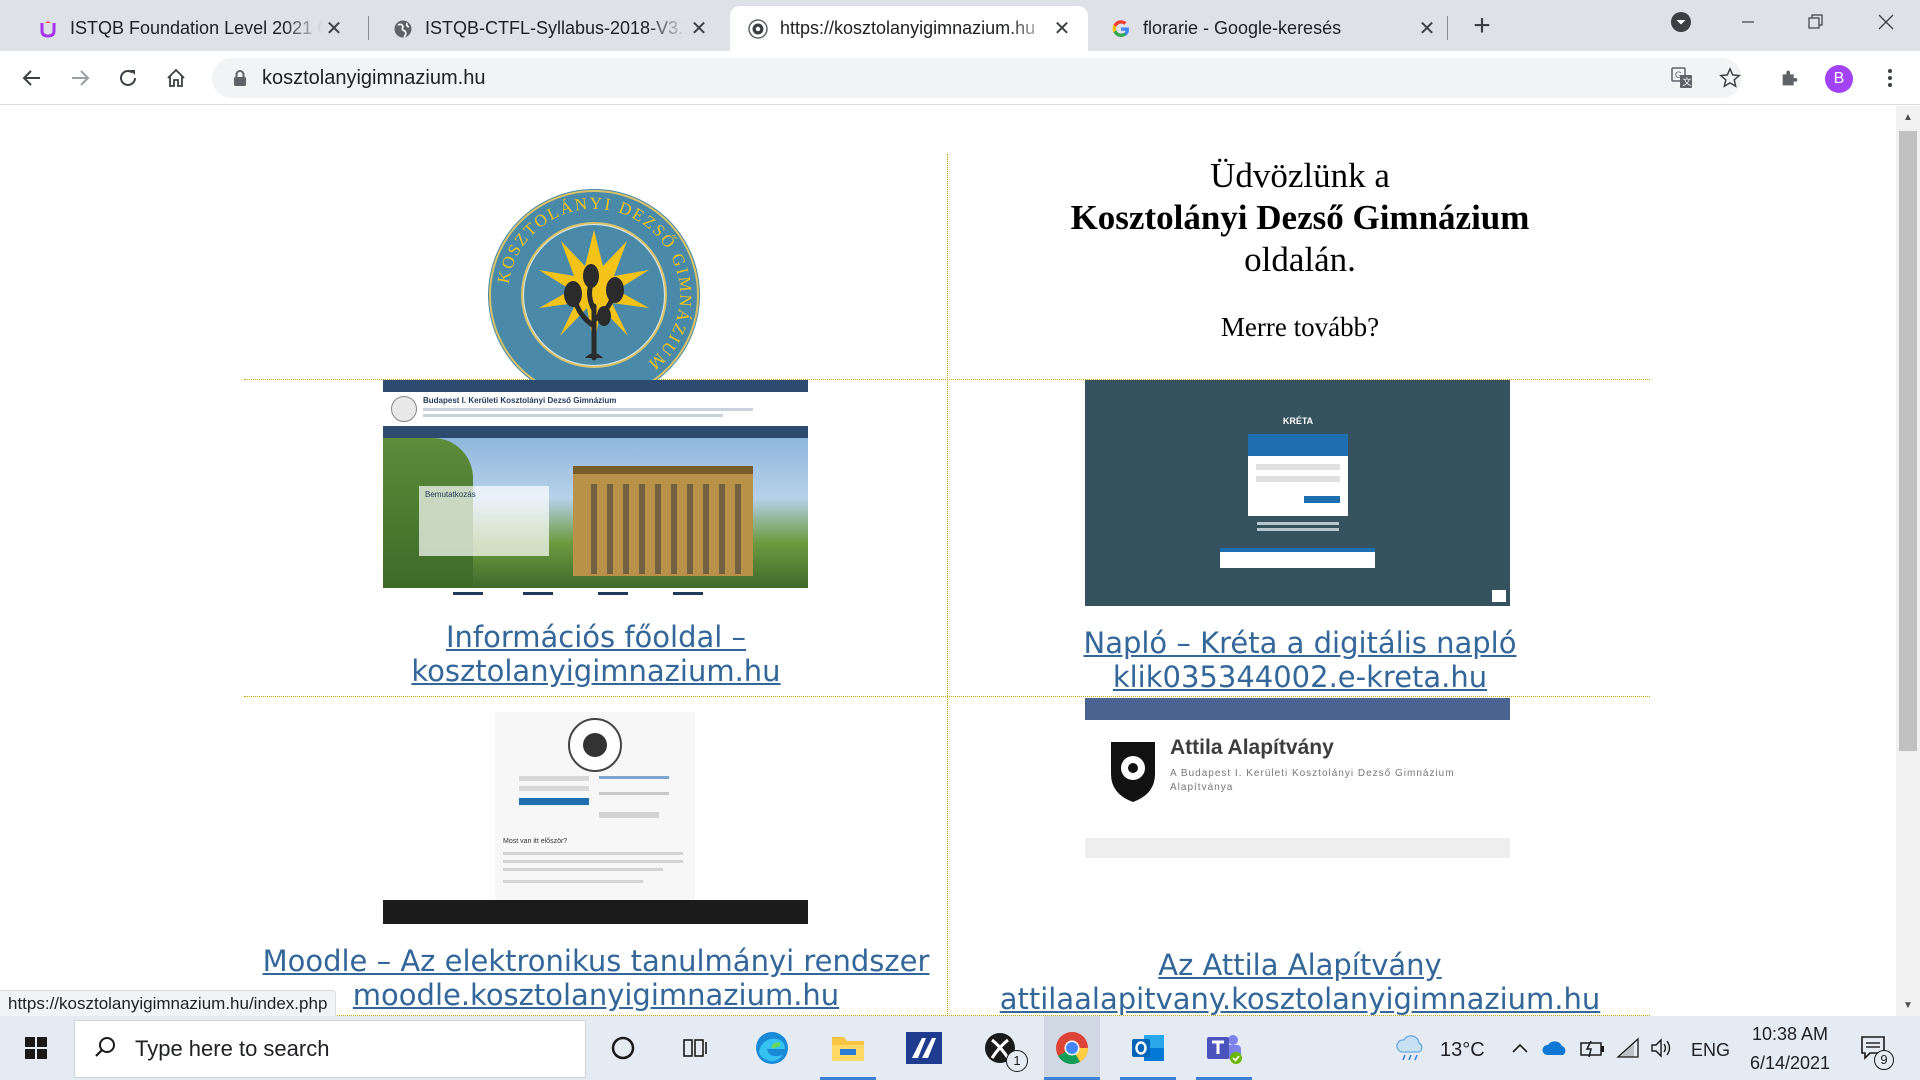 The image size is (1920, 1080). What do you see at coordinates (403, 29) in the screenshot?
I see `globe-icon` at bounding box center [403, 29].